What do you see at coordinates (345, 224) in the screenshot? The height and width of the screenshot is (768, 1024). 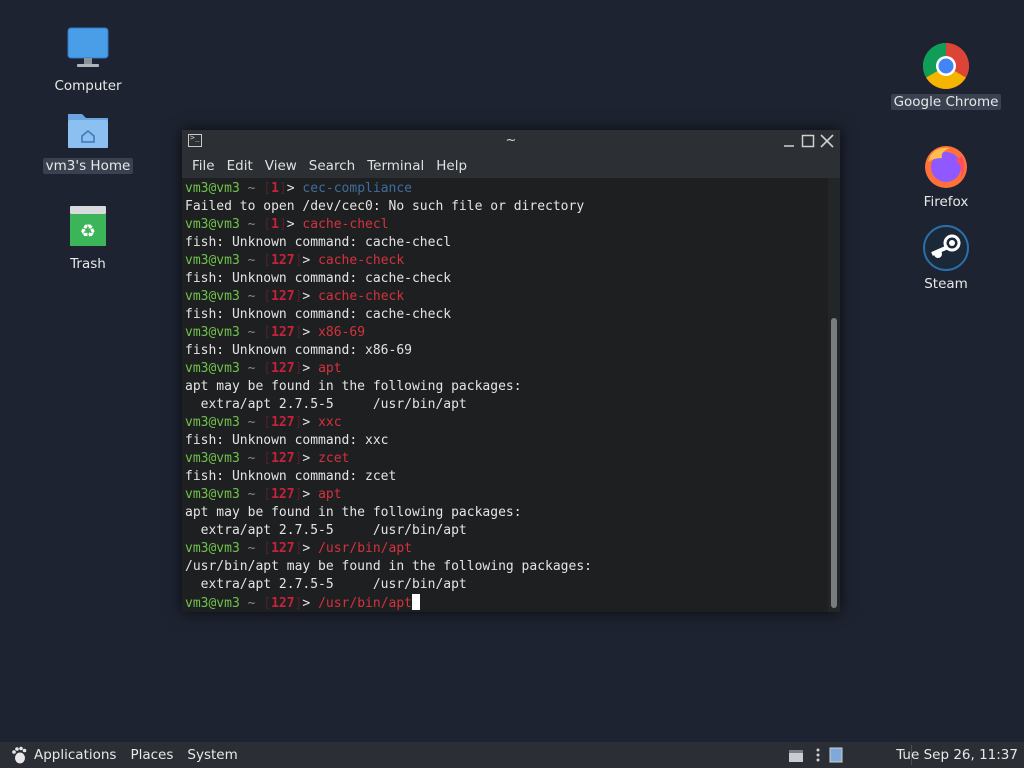 I see `prompt-command: cache-checl` at bounding box center [345, 224].